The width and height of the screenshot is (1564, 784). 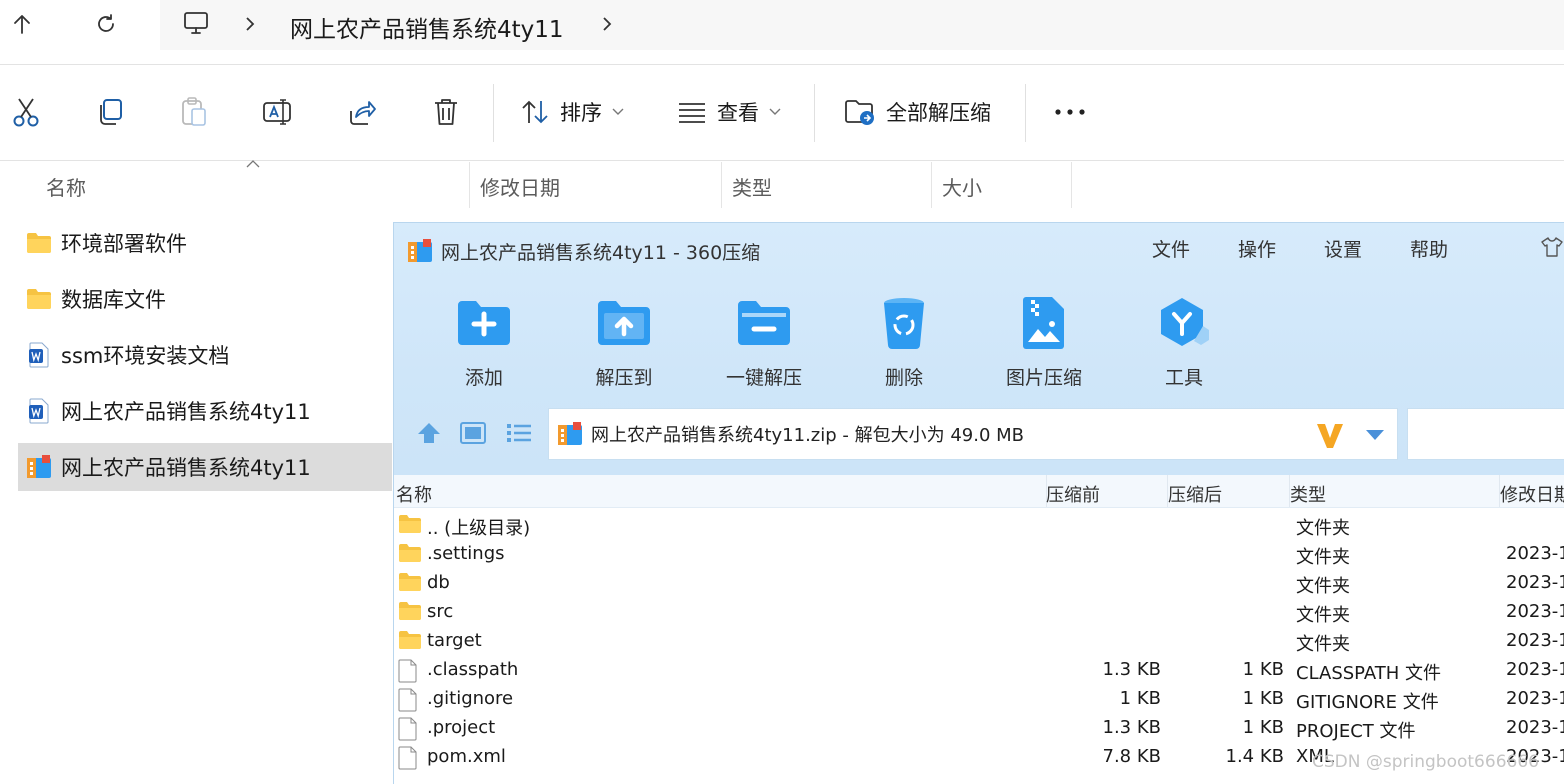 What do you see at coordinates (205, 299) in the screenshot?
I see `file-row: 数据库文件` at bounding box center [205, 299].